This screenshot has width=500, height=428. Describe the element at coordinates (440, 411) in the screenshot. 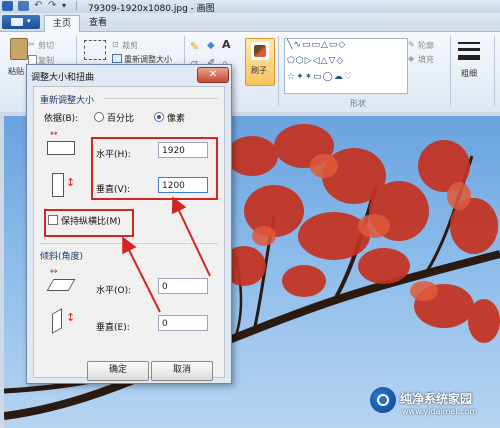

I see `watermark-url: www.yidaimei.com` at that location.